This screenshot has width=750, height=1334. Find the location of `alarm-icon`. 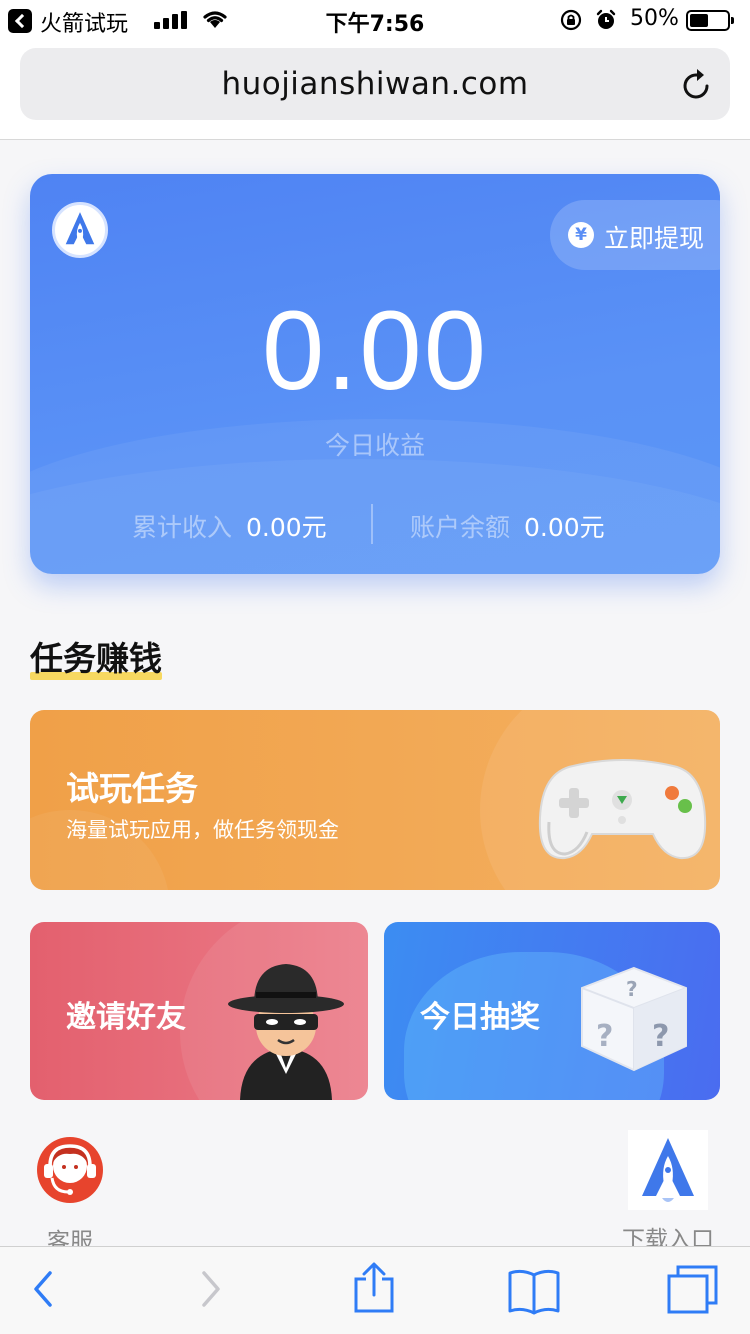

alarm-icon is located at coordinates (606, 19).